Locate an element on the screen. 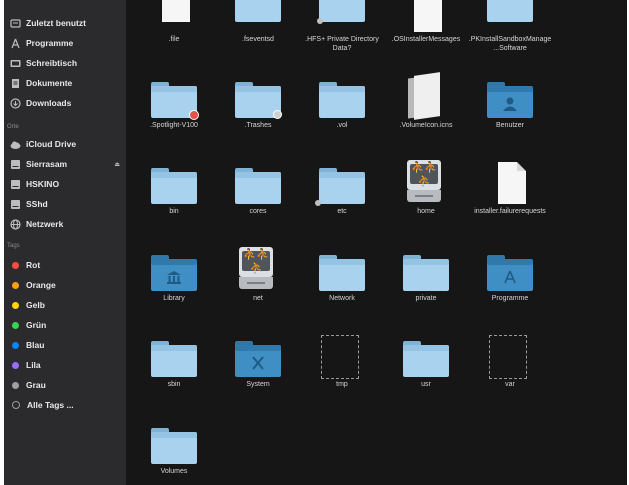 The height and width of the screenshot is (485, 629). sidebar-item-label: Netzwerk is located at coordinates (45, 224).